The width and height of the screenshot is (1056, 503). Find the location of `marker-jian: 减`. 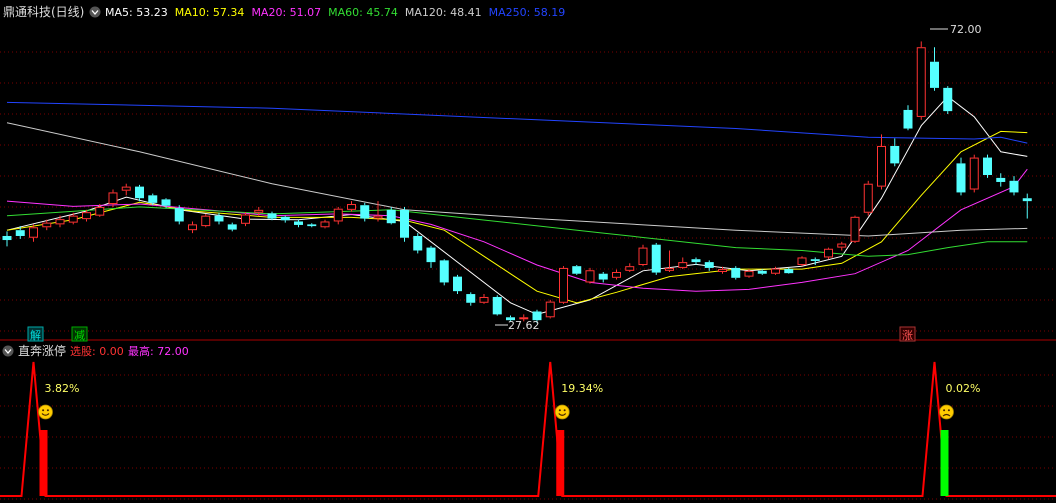

marker-jian: 减 is located at coordinates (79, 334).